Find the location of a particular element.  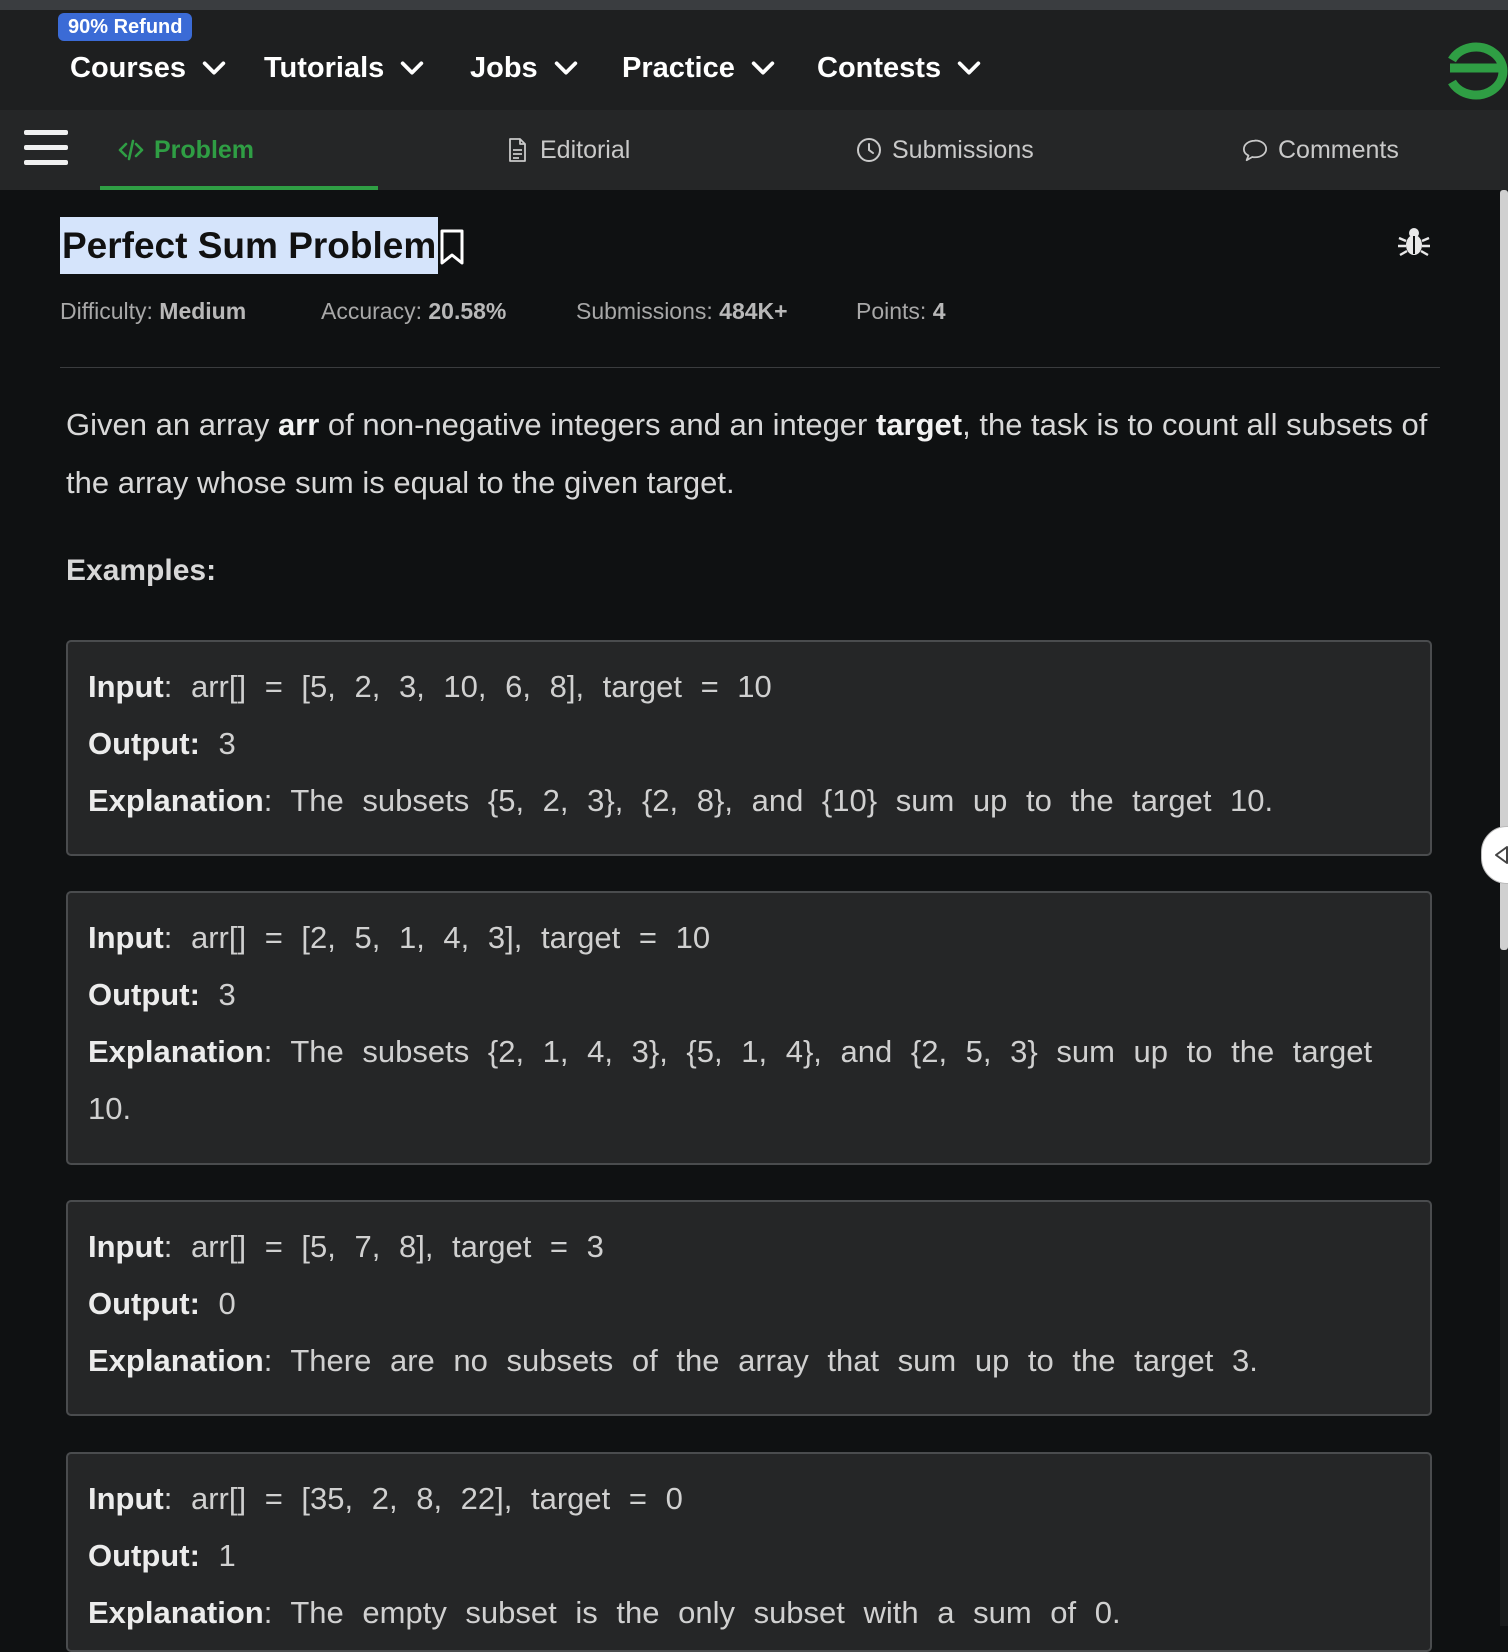

clock-icon is located at coordinates (869, 150).